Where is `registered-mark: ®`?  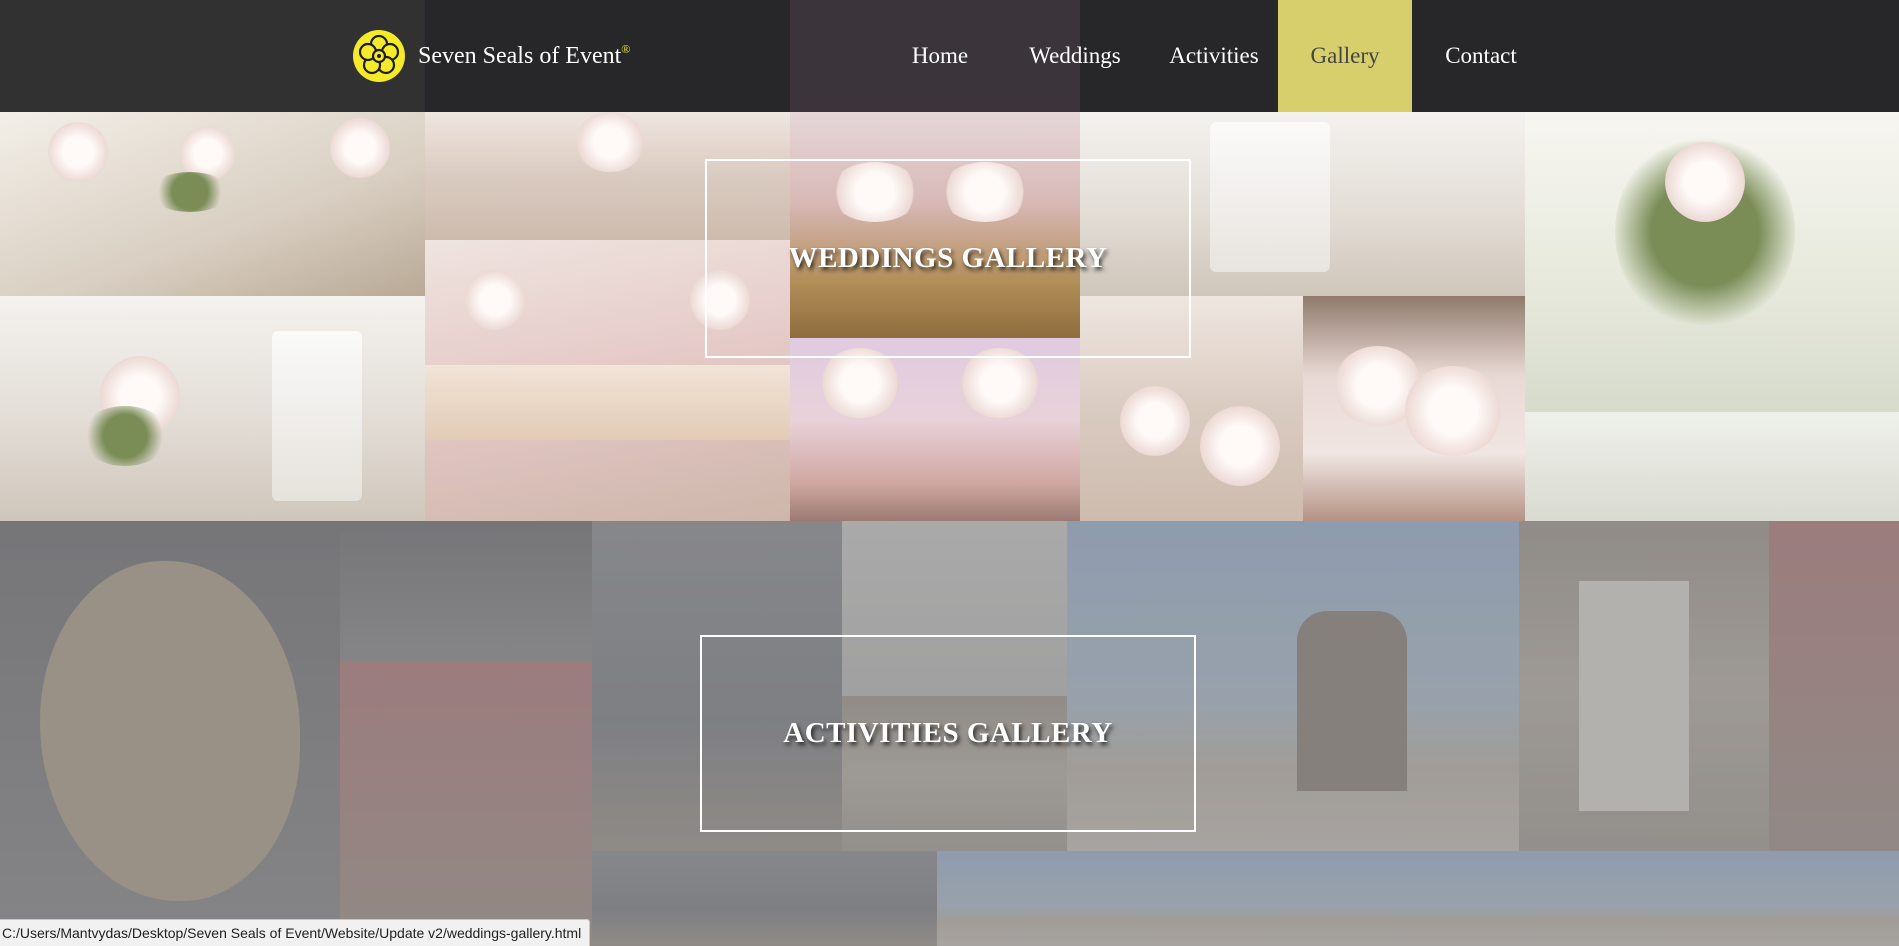
registered-mark: ® is located at coordinates (626, 49).